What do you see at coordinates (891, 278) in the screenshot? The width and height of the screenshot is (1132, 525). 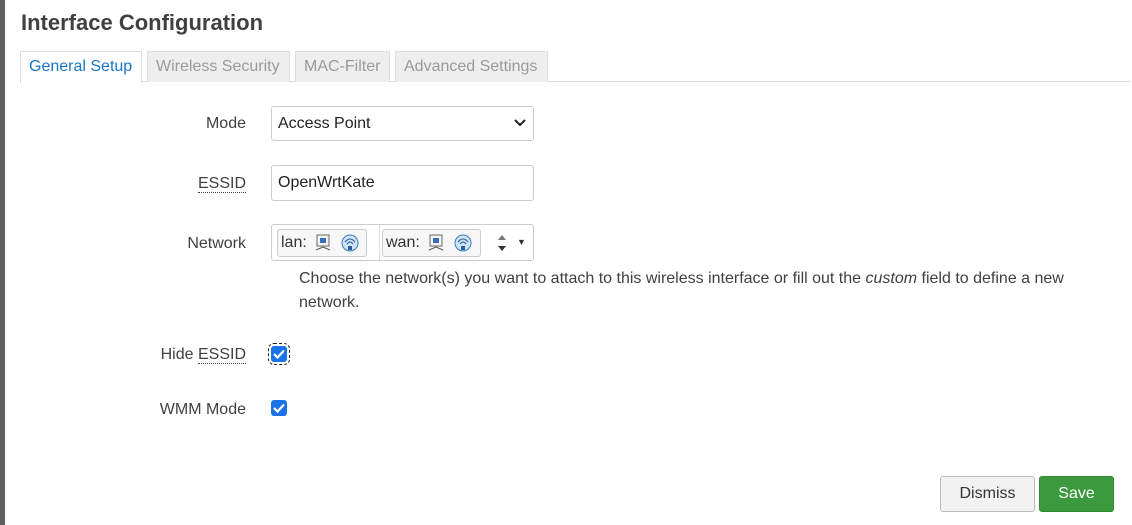 I see `help-text-emphasis: custom` at bounding box center [891, 278].